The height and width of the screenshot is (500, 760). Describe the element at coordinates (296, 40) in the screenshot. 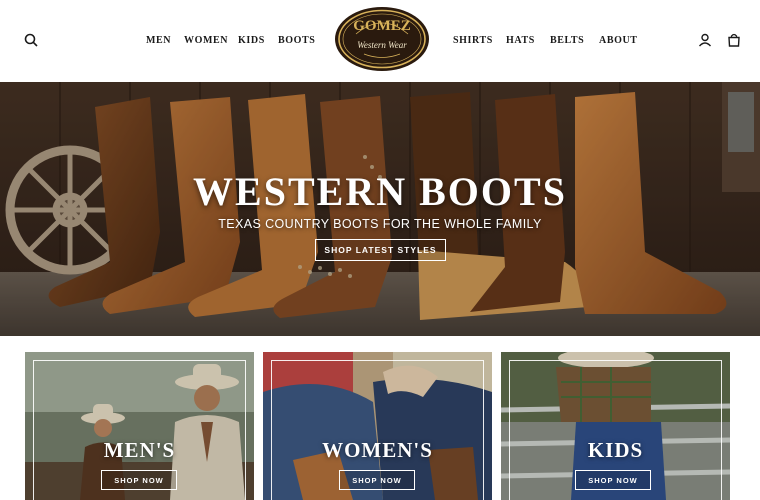

I see `nav-boots: BOOTS` at that location.